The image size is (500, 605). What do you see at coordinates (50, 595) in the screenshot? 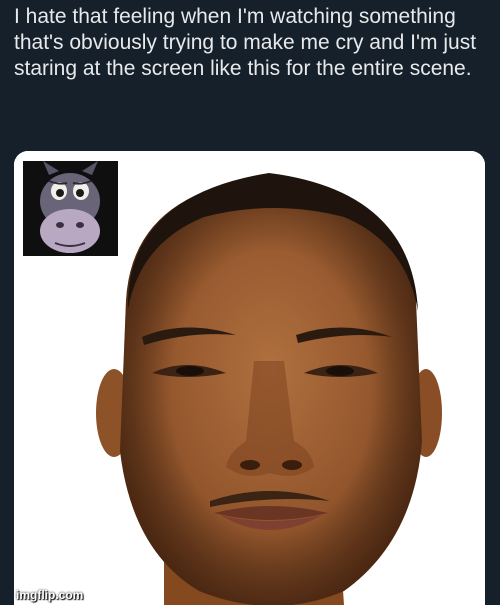
I see `imgflip-watermark: imgflip.com` at bounding box center [50, 595].